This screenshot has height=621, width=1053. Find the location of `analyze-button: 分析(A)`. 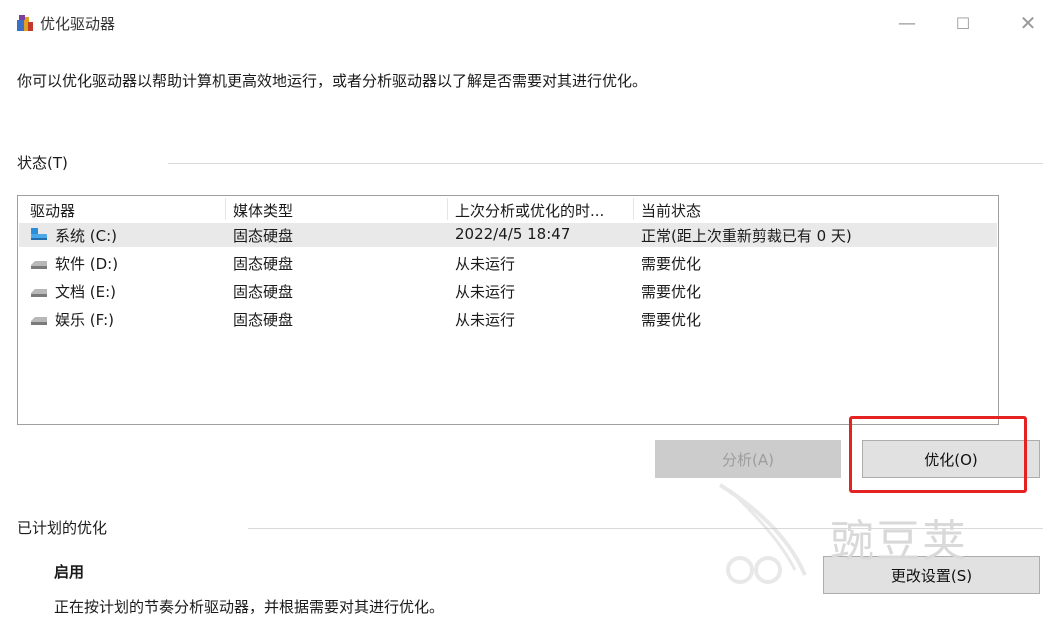

analyze-button: 分析(A) is located at coordinates (748, 459).